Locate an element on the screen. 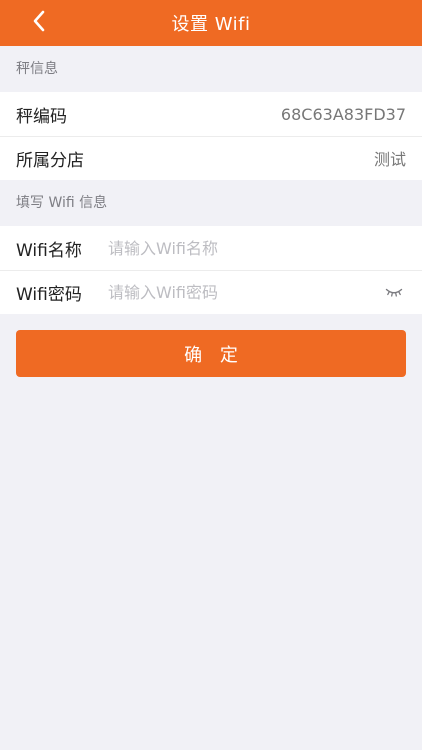  back-button is located at coordinates (39, 23).